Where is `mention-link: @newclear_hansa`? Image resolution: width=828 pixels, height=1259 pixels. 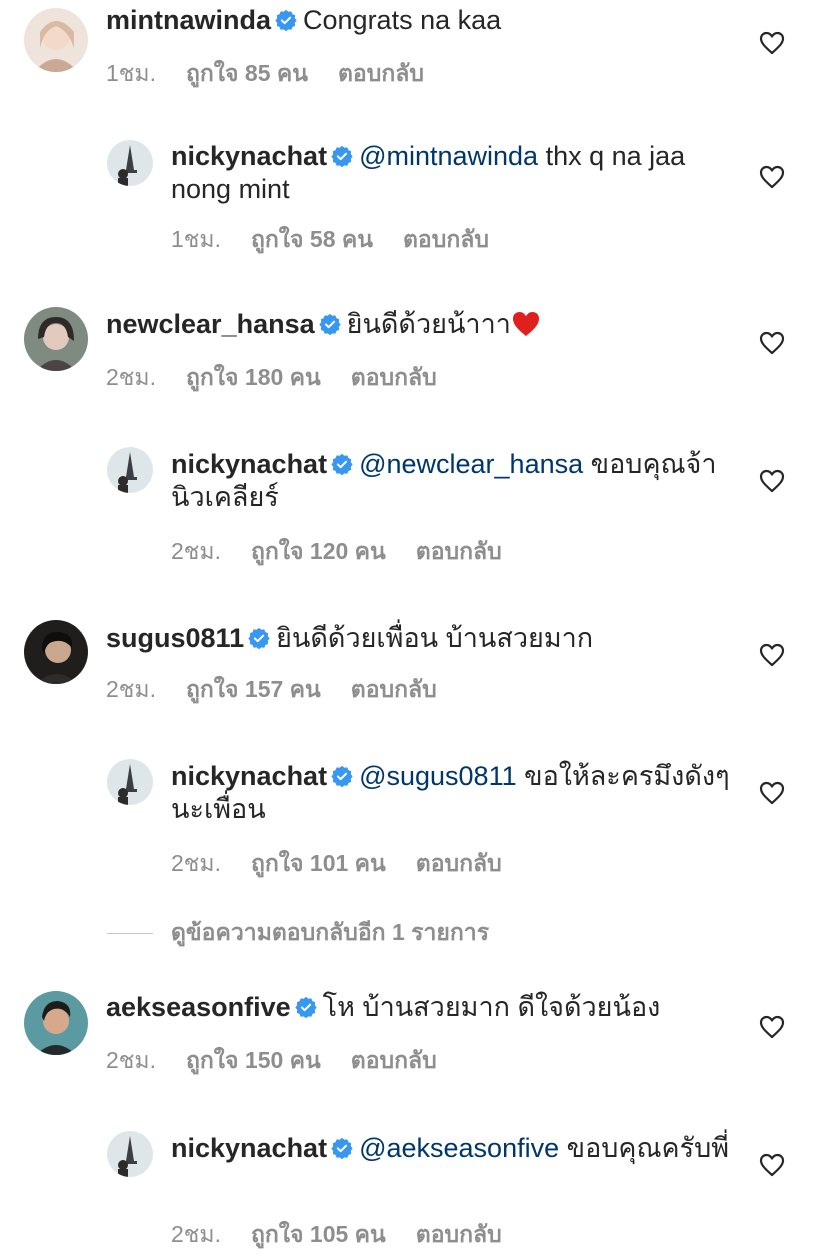
mention-link: @newclear_hansa is located at coordinates (471, 464).